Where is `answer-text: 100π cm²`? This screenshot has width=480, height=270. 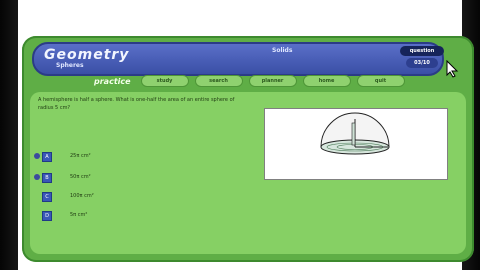 answer-text: 100π cm² is located at coordinates (82, 196).